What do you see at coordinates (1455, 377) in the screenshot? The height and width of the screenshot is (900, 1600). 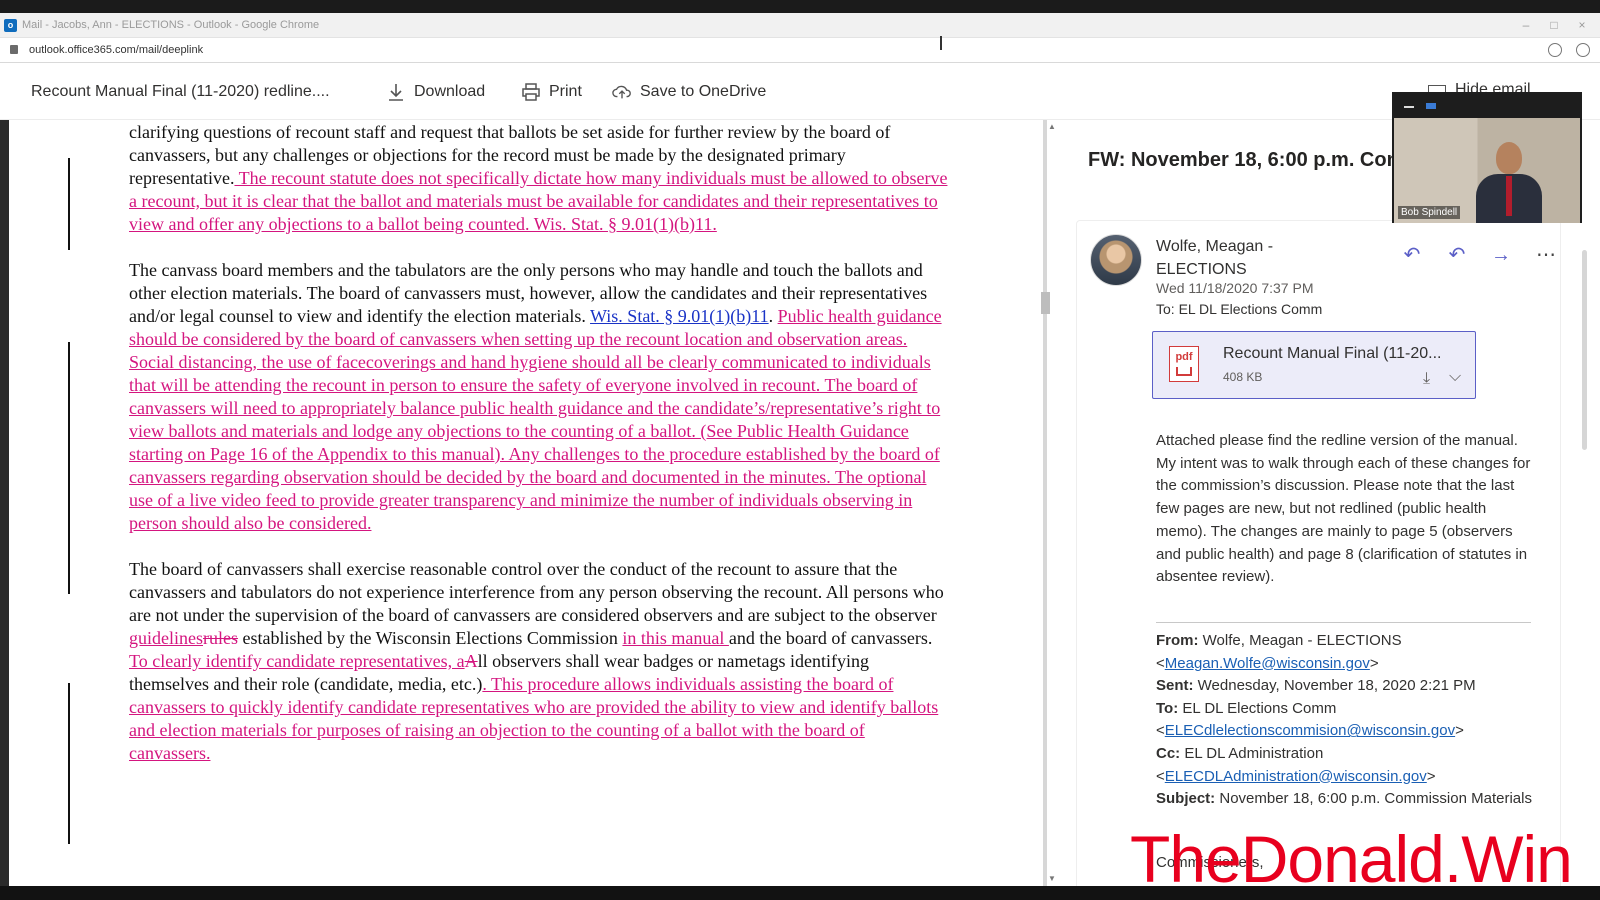 I see `chevron-down-icon: ⌵` at bounding box center [1455, 377].